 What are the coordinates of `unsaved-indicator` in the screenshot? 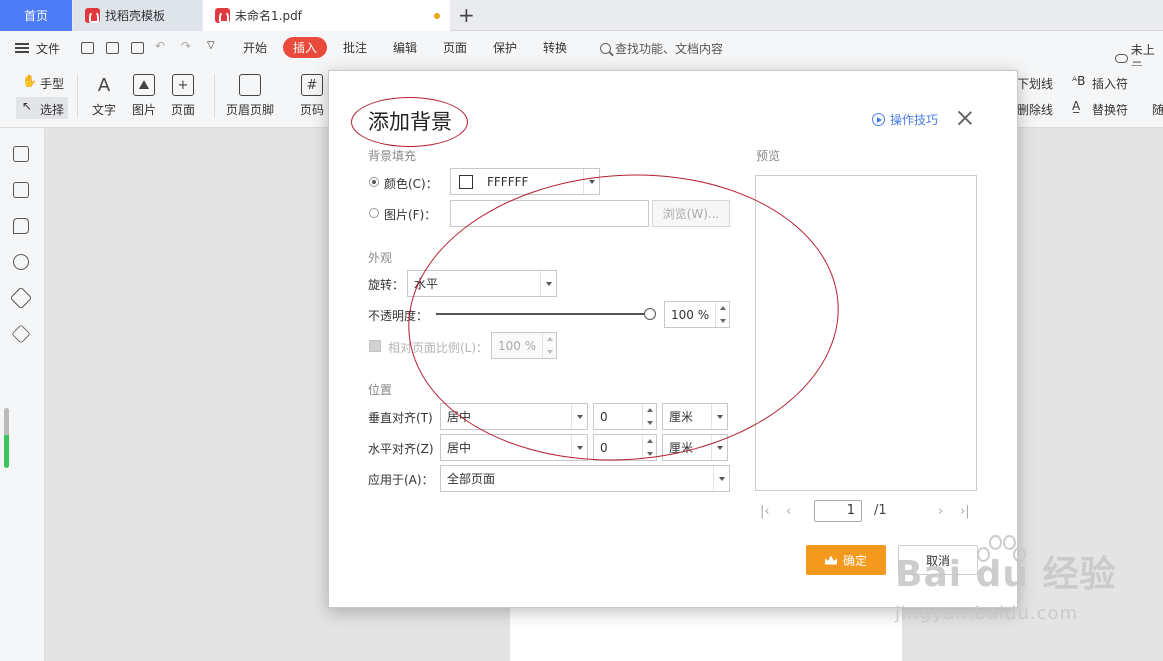 It's located at (437, 16).